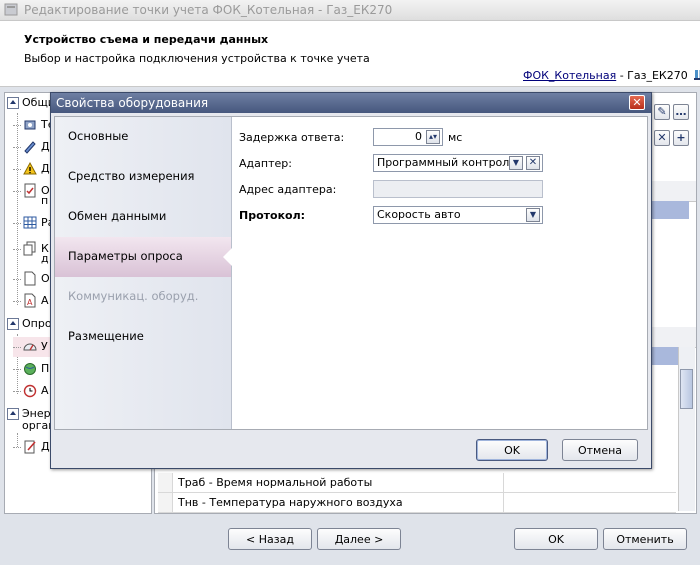 The width and height of the screenshot is (700, 565). What do you see at coordinates (30, 347) in the screenshot?
I see `gauge-icon` at bounding box center [30, 347].